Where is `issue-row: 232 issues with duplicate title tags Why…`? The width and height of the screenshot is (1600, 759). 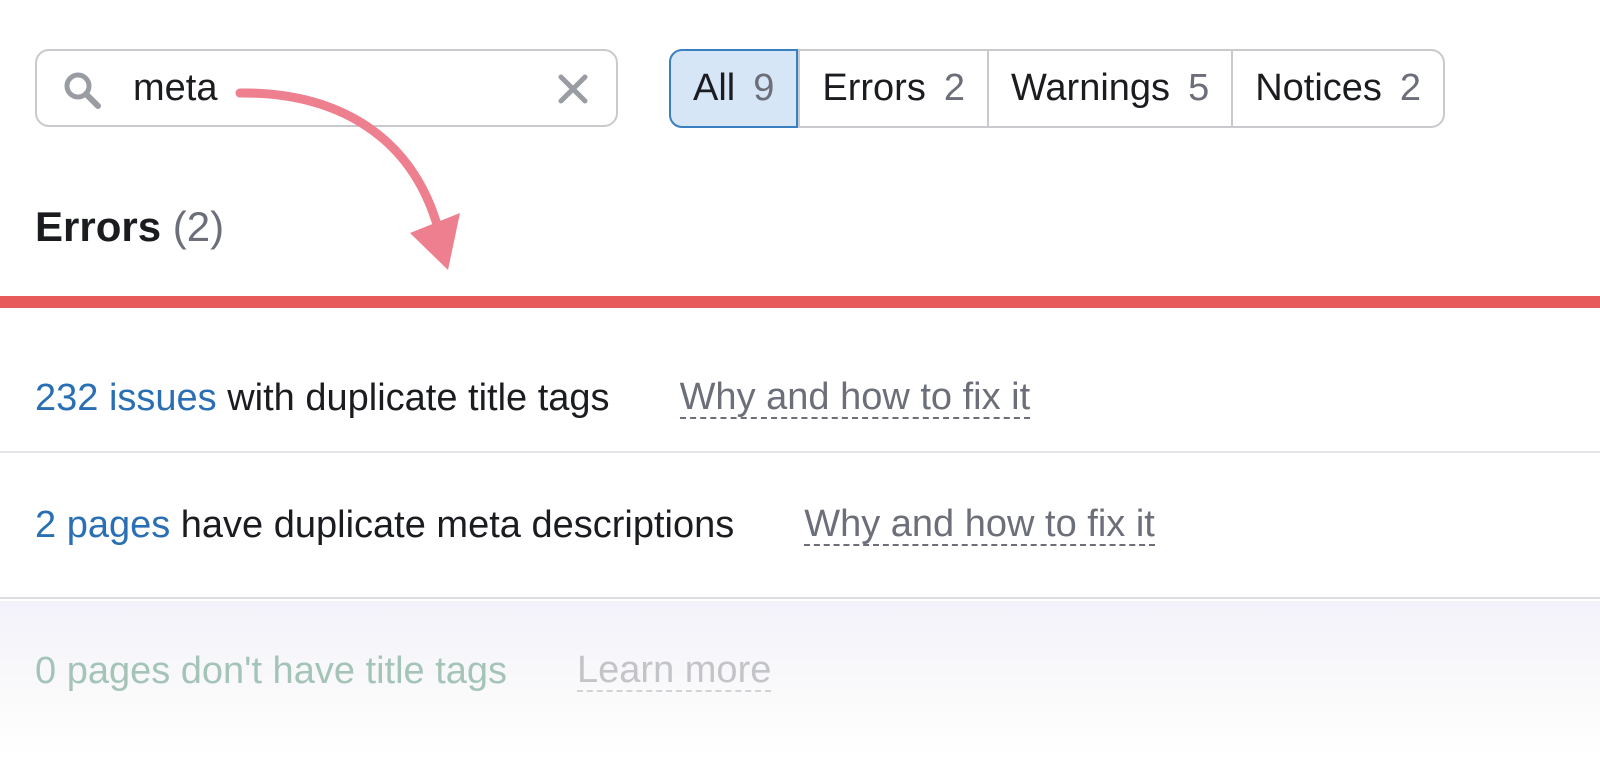 issue-row: 232 issues with duplicate title tags Why… is located at coordinates (800, 399).